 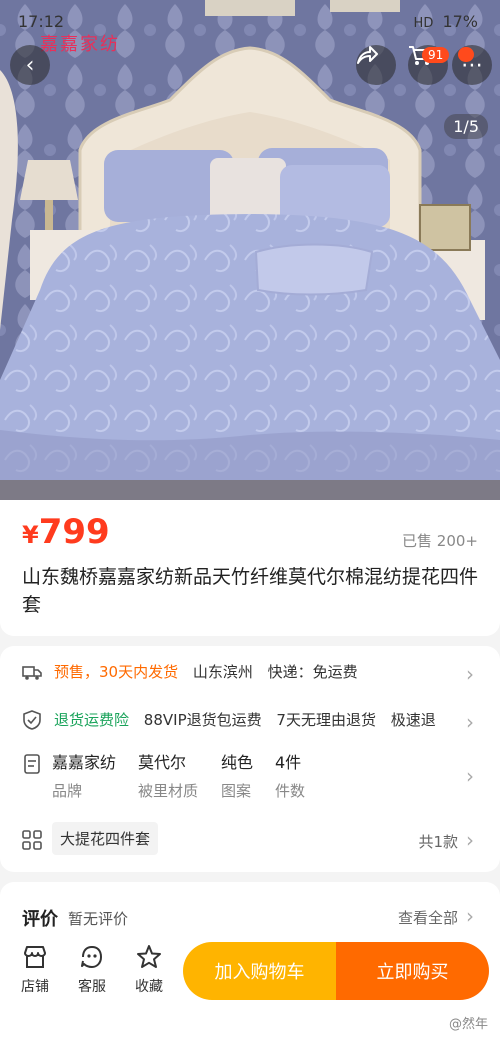 I want to click on spec-key: 被里材质, so click(x=168, y=791).